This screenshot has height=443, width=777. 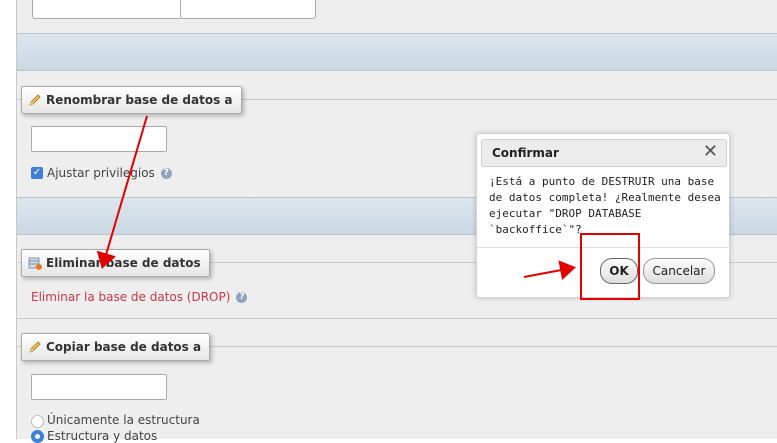 What do you see at coordinates (610, 266) in the screenshot?
I see `annotation-highlight-box` at bounding box center [610, 266].